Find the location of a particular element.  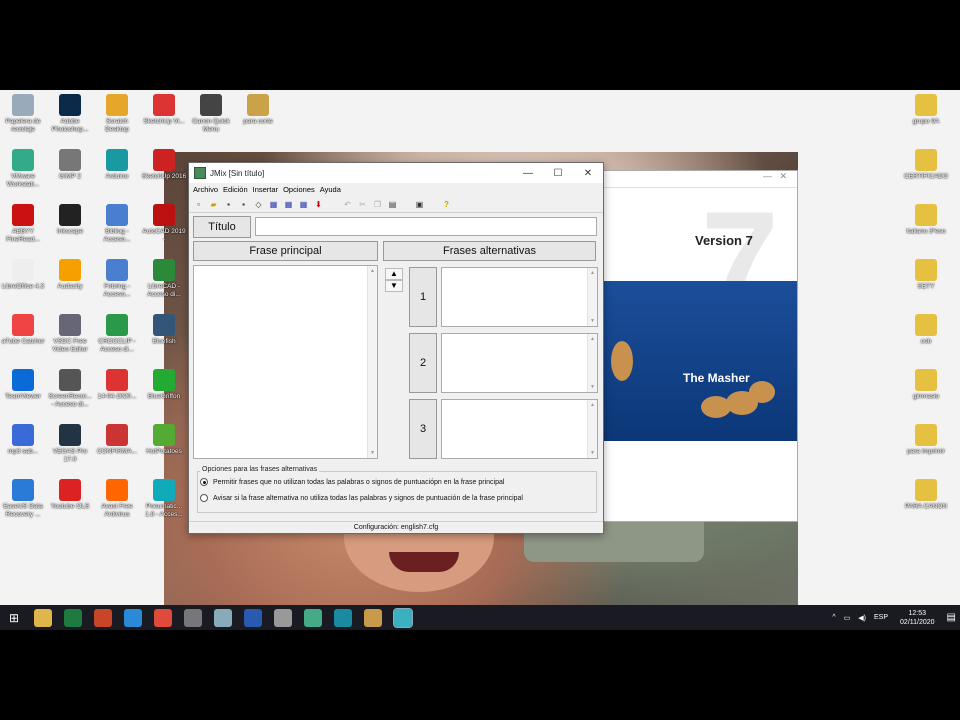

taskbar-powerpoint-icon is located at coordinates (103, 617).